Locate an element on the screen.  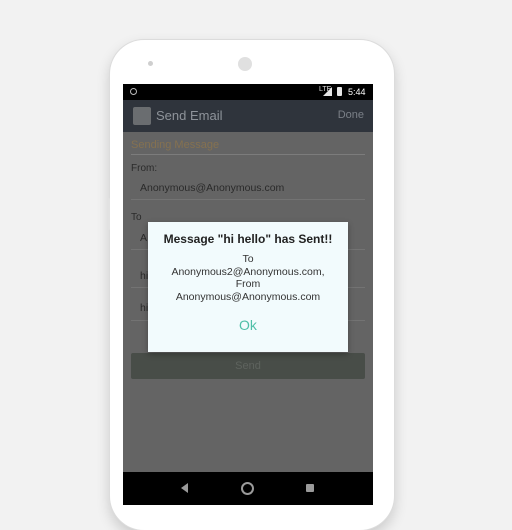
to-label: To is located at coordinates (136, 217).